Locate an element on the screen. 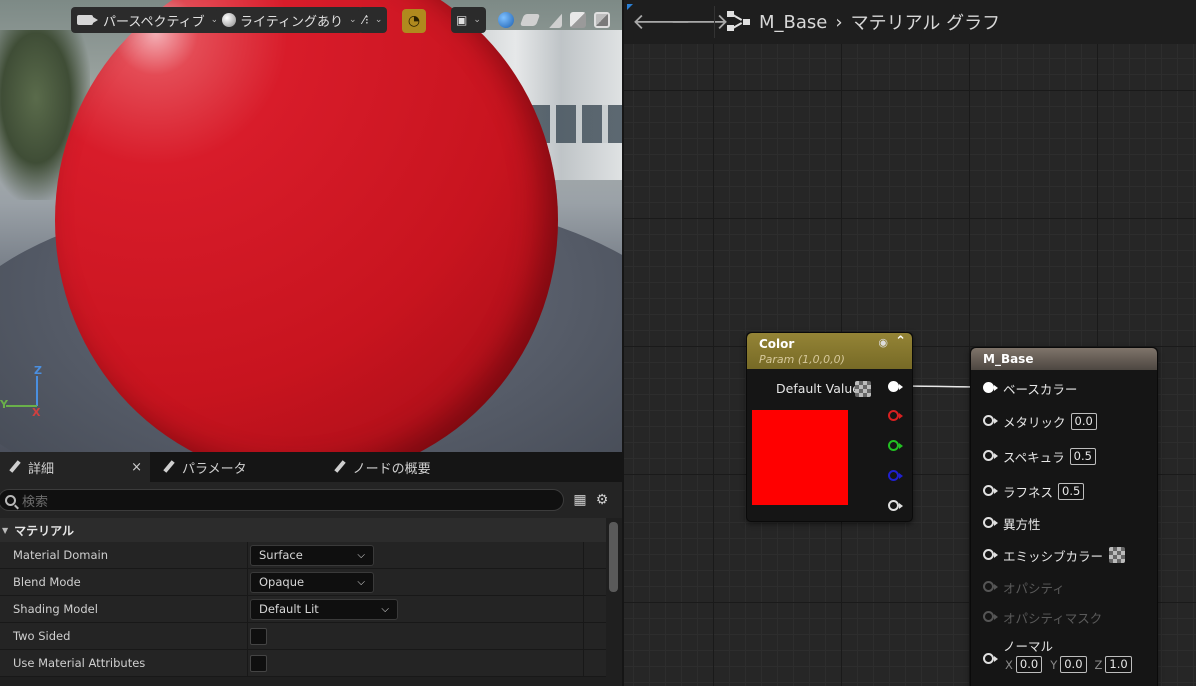  preview-toggle-icon: ◉ is located at coordinates (883, 342).